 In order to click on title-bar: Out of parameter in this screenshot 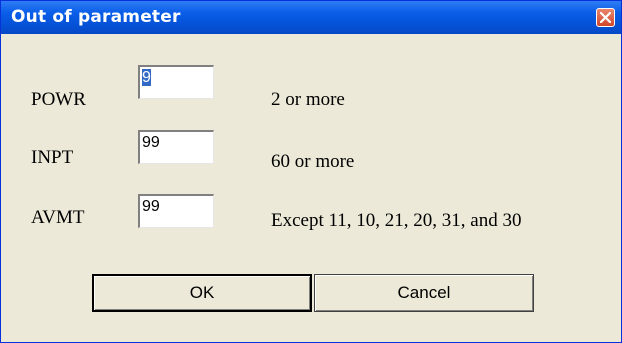, I will do `click(311, 17)`.